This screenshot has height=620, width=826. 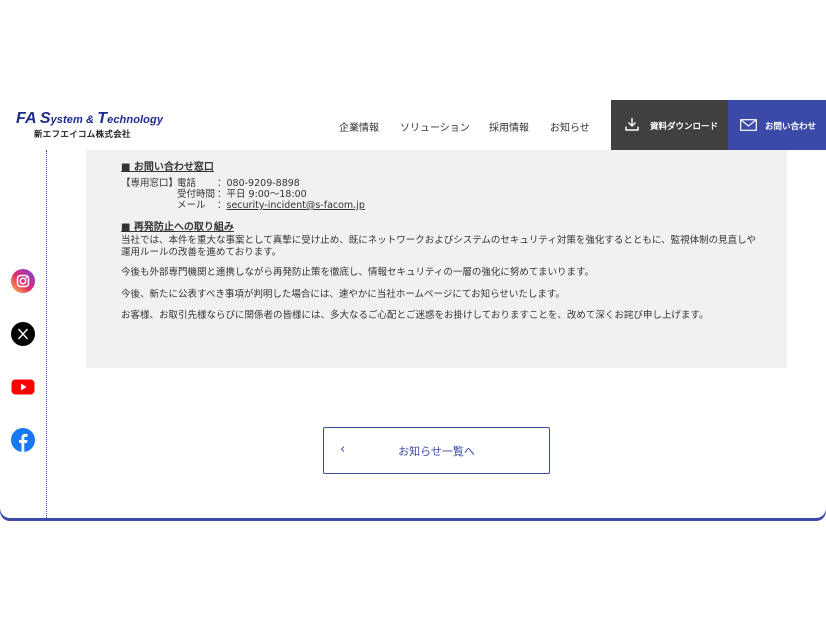 What do you see at coordinates (177, 227) in the screenshot?
I see `prevention-section-title: ■ 再発防止への取り組み` at bounding box center [177, 227].